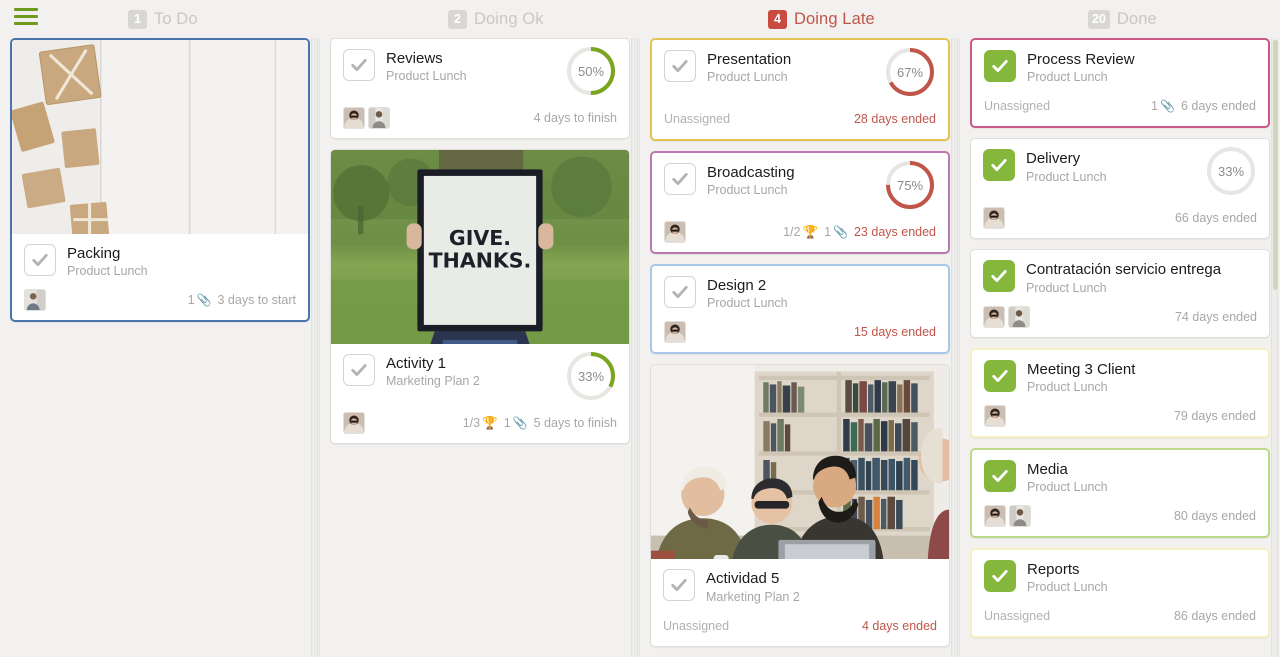  What do you see at coordinates (1120, 516) in the screenshot?
I see `card-footer: 80 days ended` at bounding box center [1120, 516].